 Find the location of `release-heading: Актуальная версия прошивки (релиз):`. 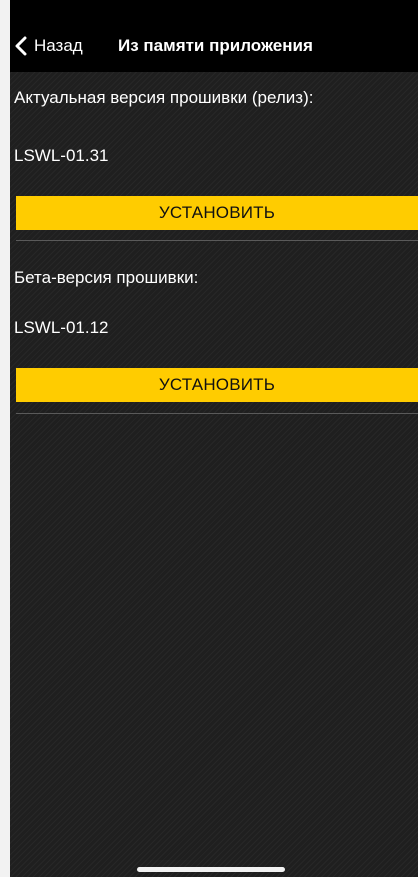

release-heading: Актуальная версия прошивки (релиз): is located at coordinates (164, 97).